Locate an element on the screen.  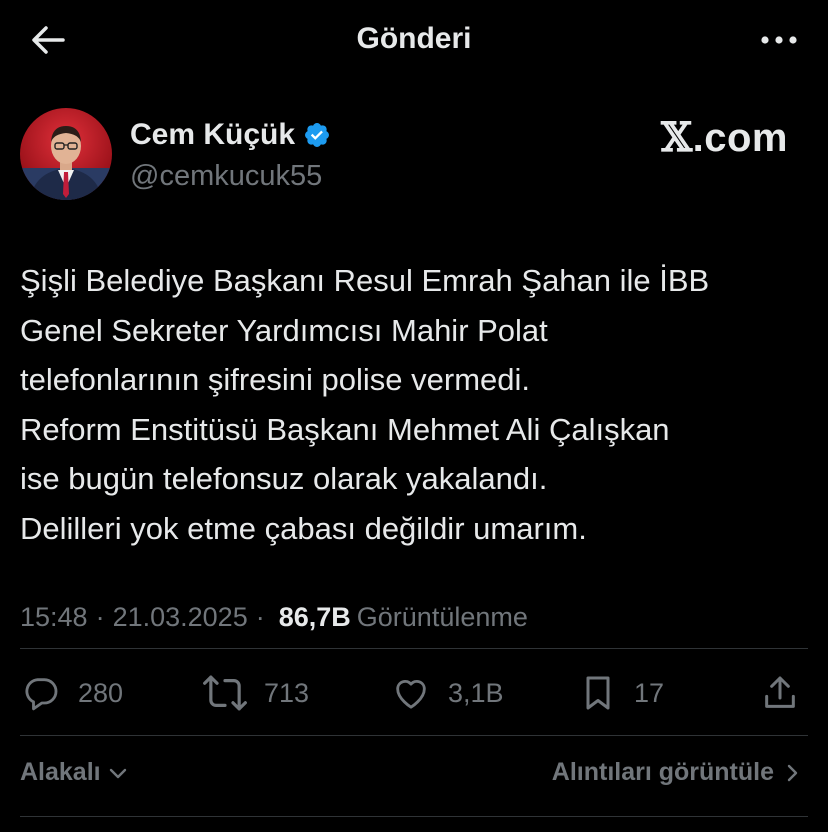
repost-button: 713 is located at coordinates (255, 693).